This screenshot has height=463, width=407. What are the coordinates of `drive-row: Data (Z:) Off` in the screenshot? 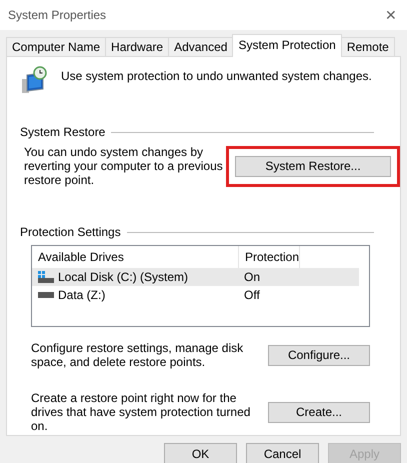 It's located at (200, 295).